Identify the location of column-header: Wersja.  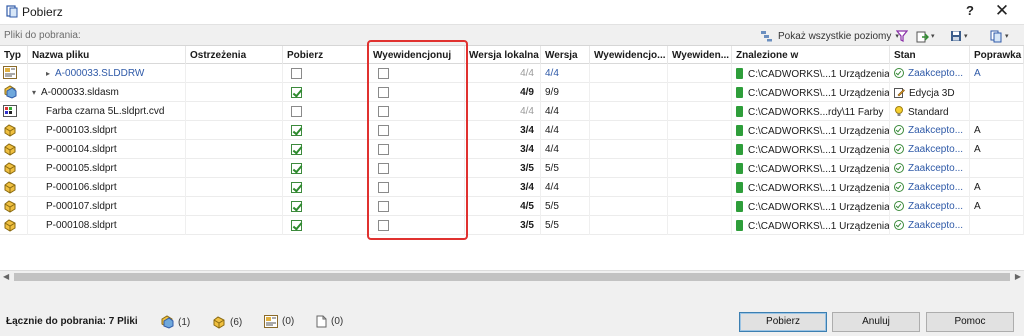
(565, 55).